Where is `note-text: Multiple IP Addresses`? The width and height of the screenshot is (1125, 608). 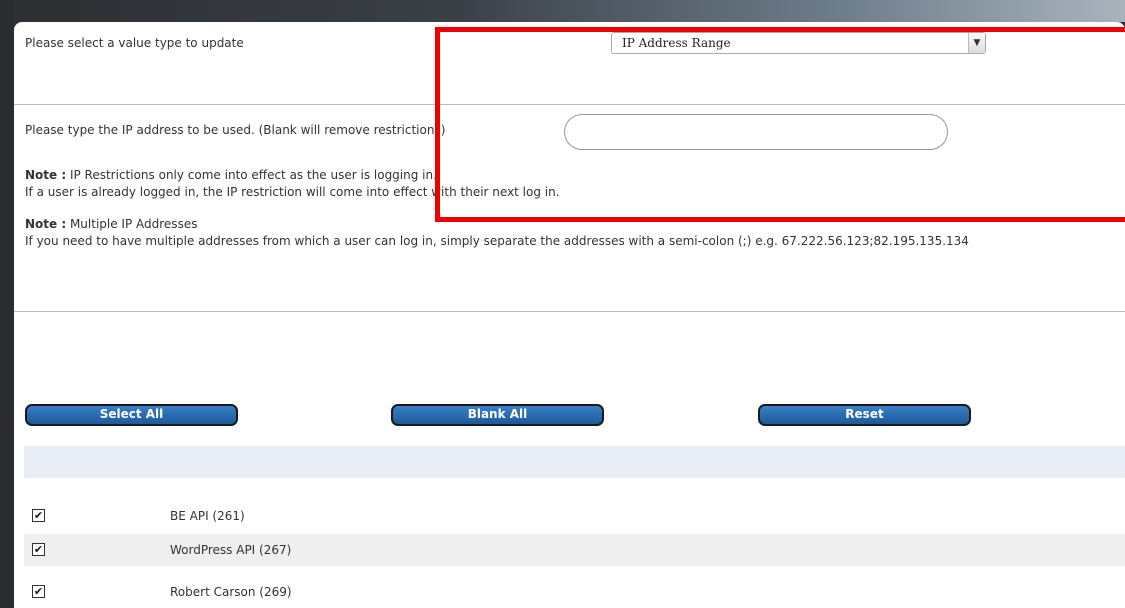 note-text: Multiple IP Addresses is located at coordinates (132, 224).